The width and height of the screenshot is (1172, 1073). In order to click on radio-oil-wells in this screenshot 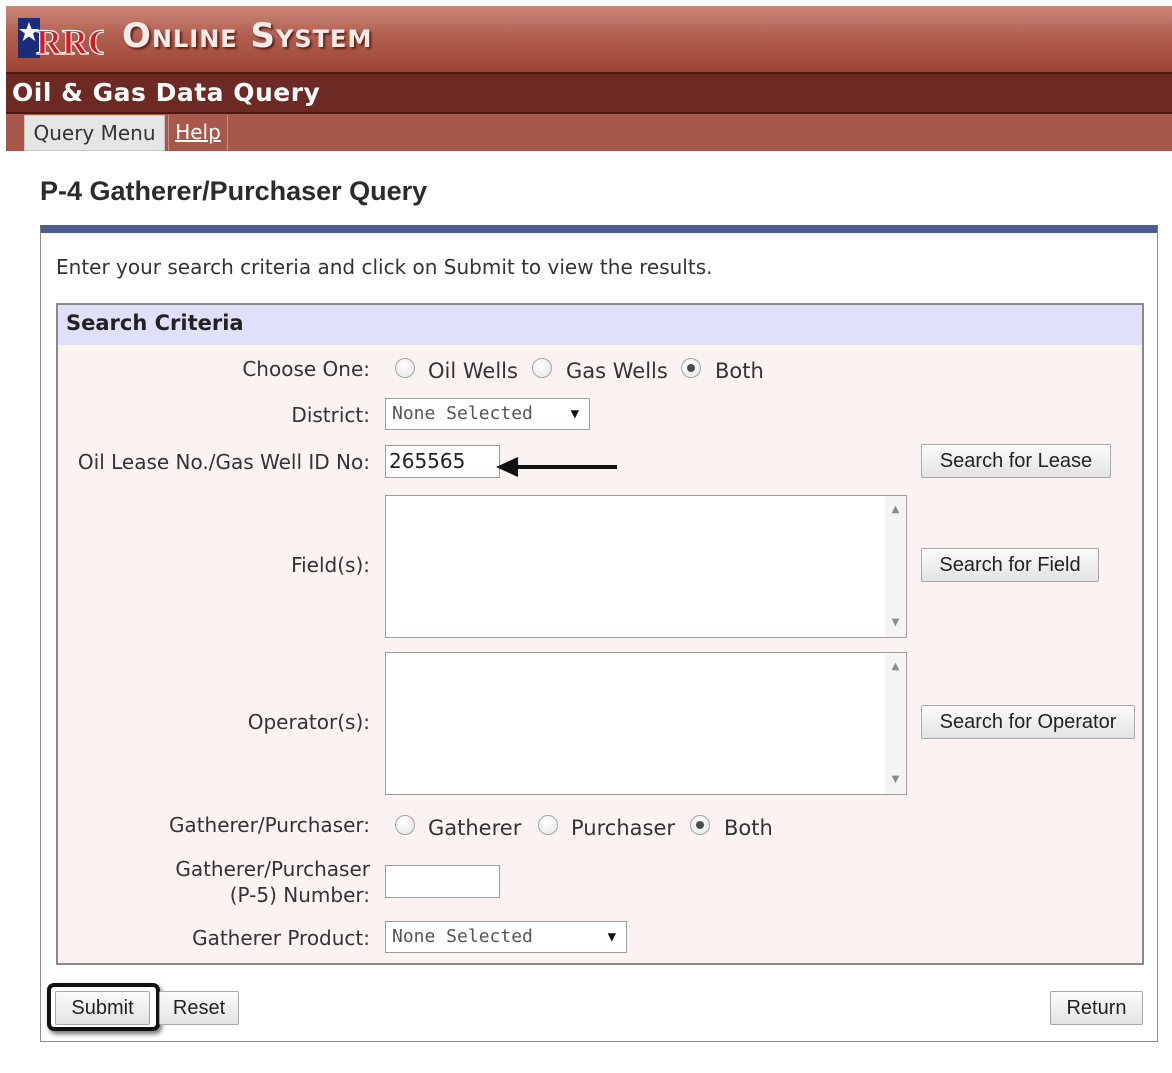, I will do `click(405, 368)`.